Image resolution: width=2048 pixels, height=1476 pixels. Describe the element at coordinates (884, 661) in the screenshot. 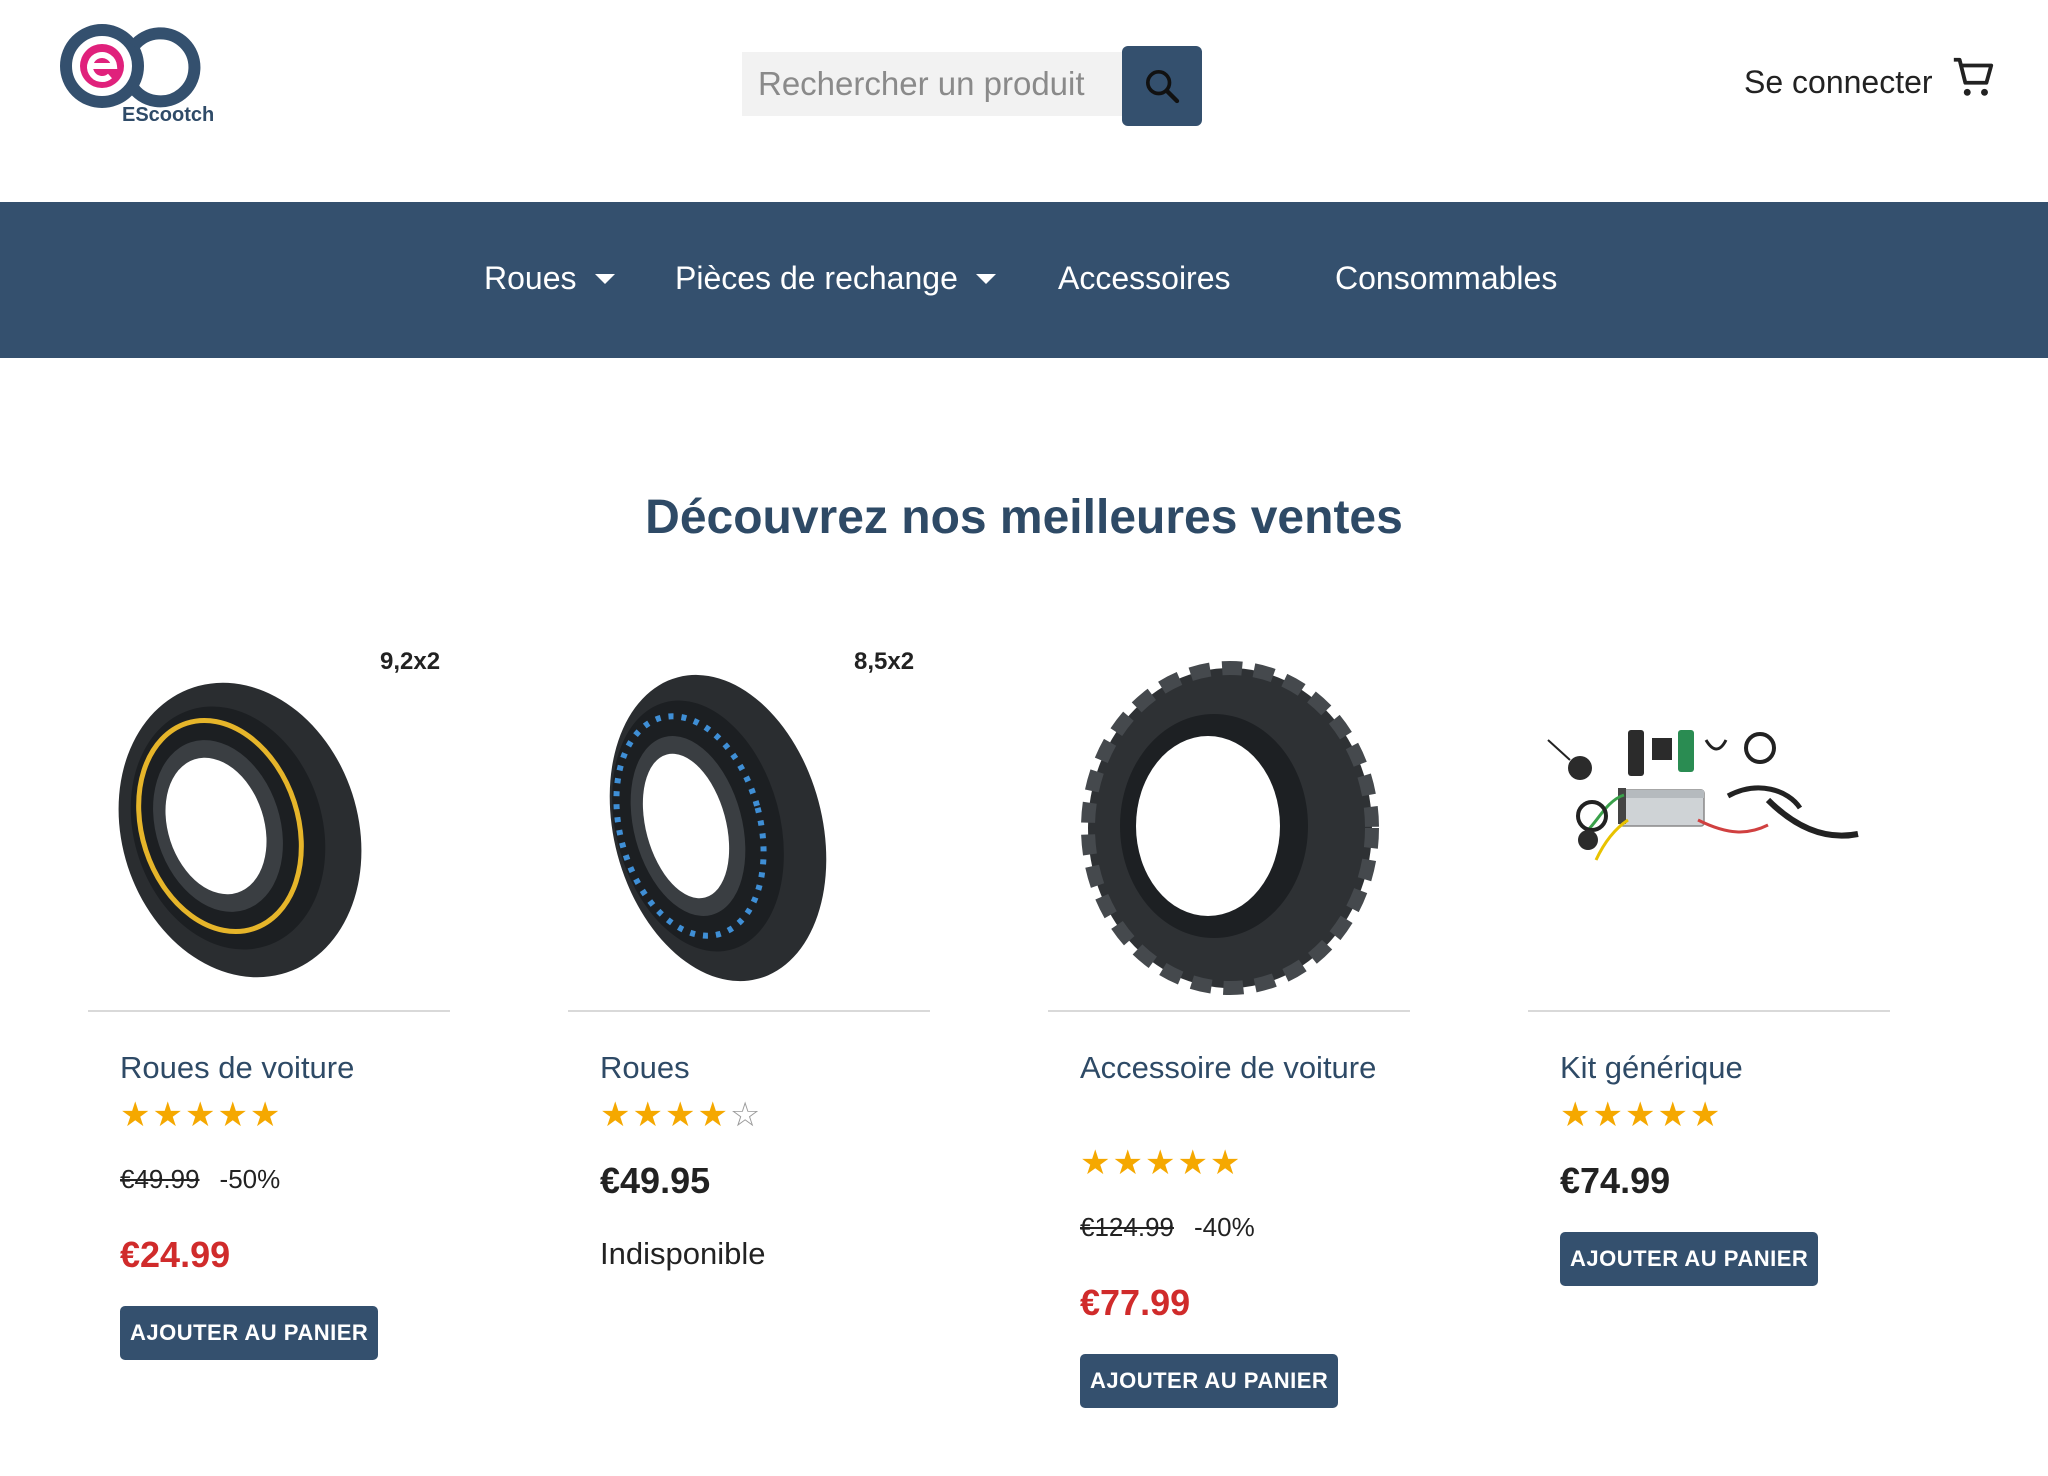

I see `size-label: 8,5x2` at that location.